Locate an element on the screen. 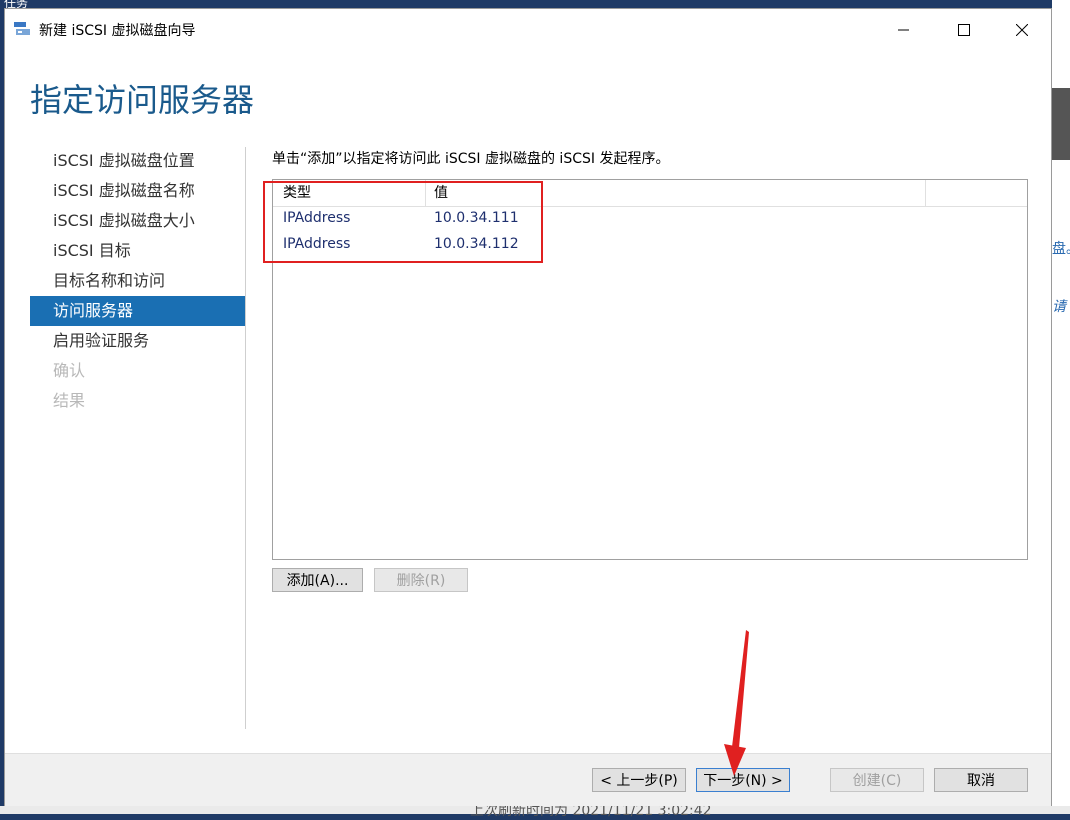 The width and height of the screenshot is (1070, 820). maximize-icon is located at coordinates (964, 30).